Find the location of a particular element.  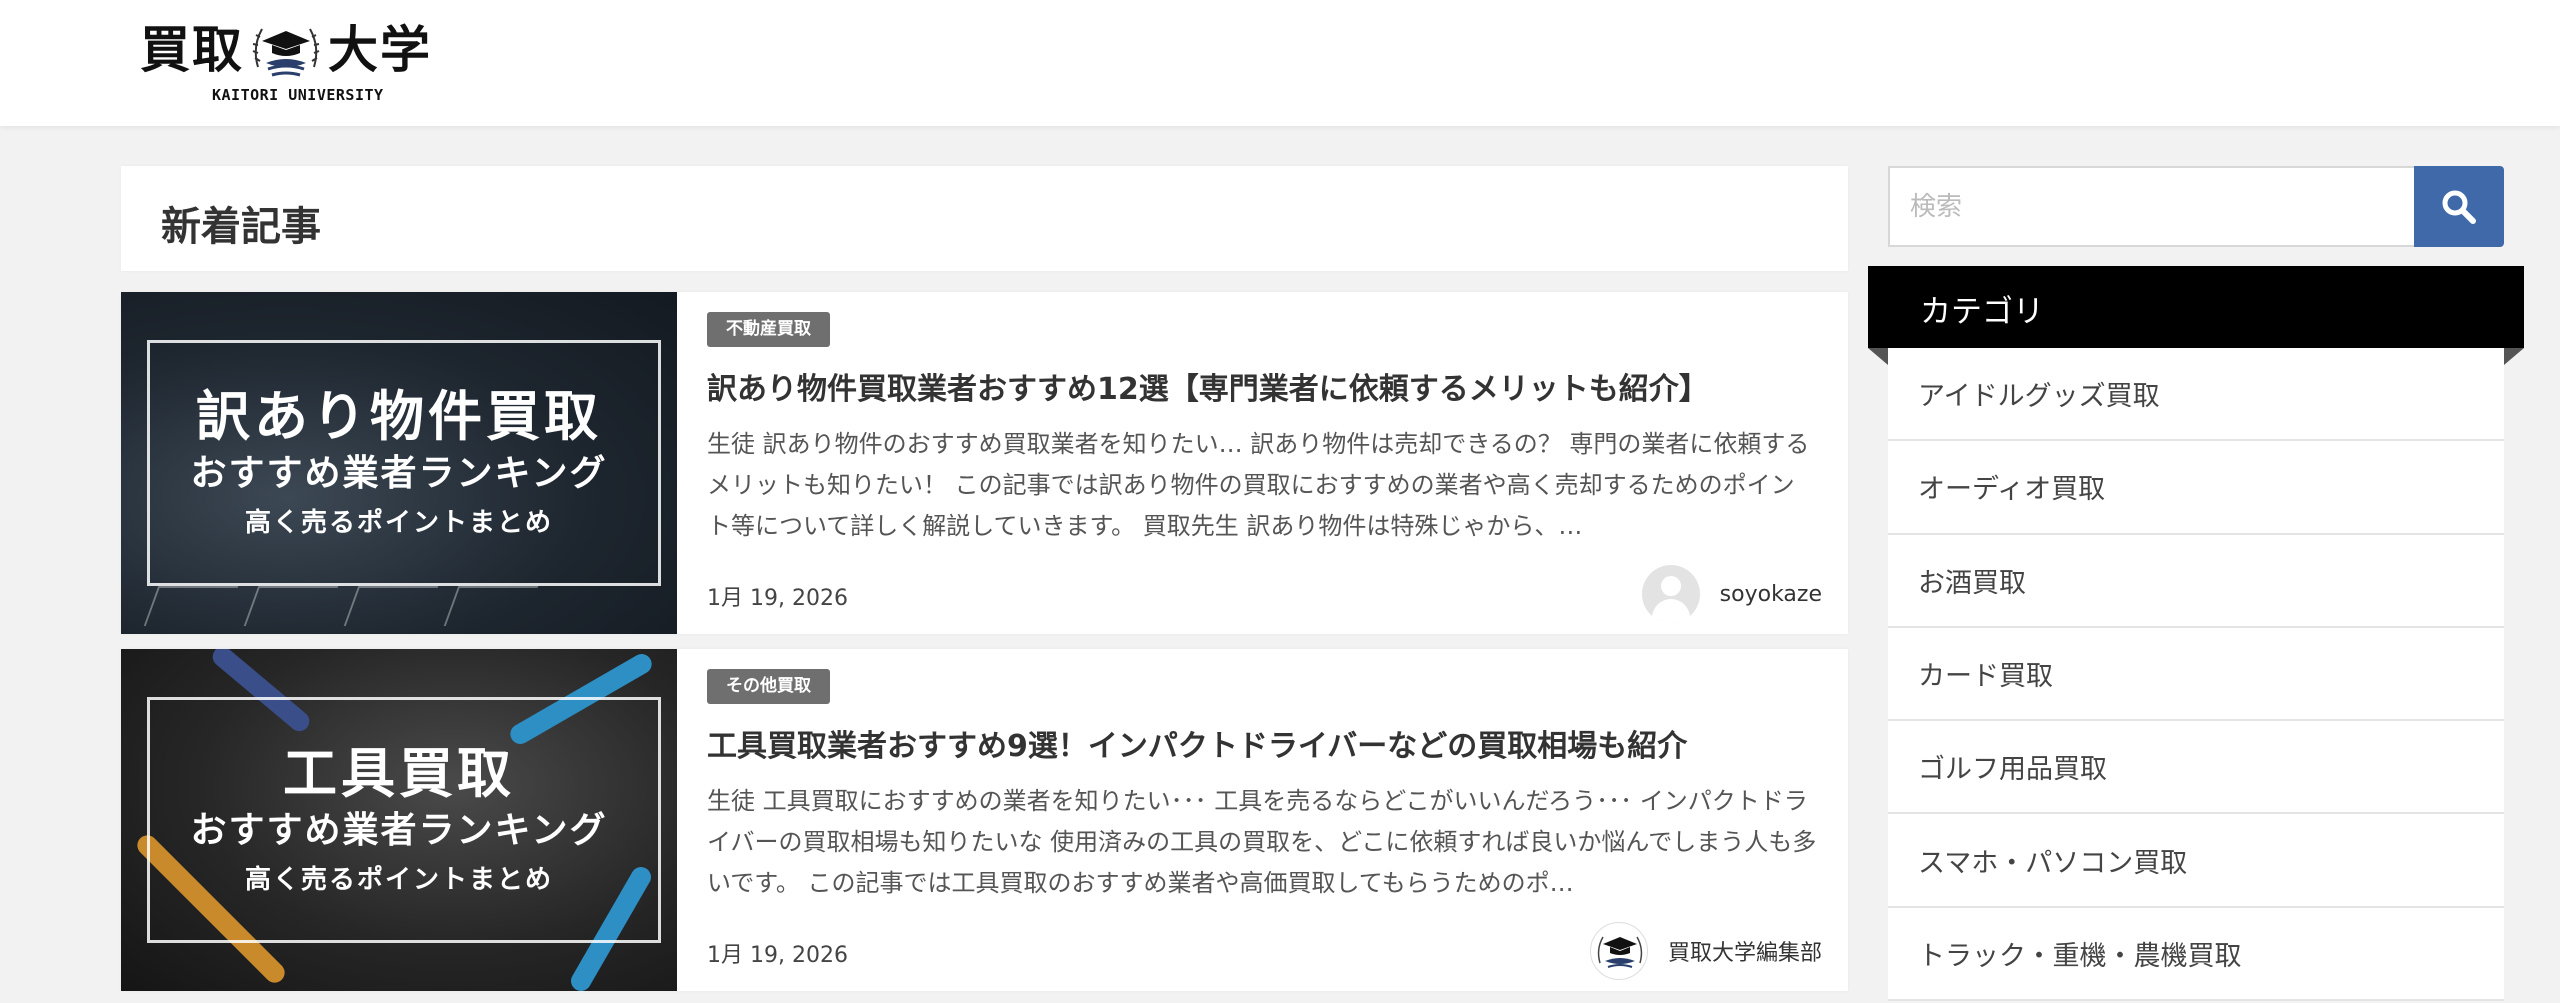

logo-text-left: 買取 is located at coordinates (192, 49).